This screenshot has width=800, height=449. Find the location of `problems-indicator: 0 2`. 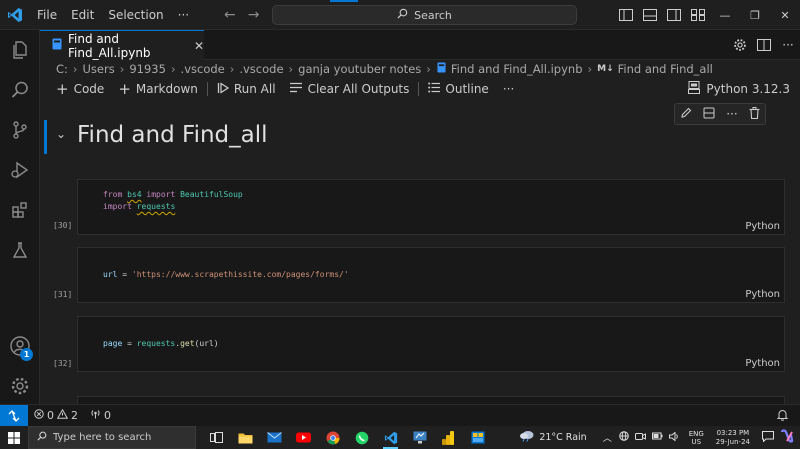

problems-indicator: 0 2 is located at coordinates (56, 415).